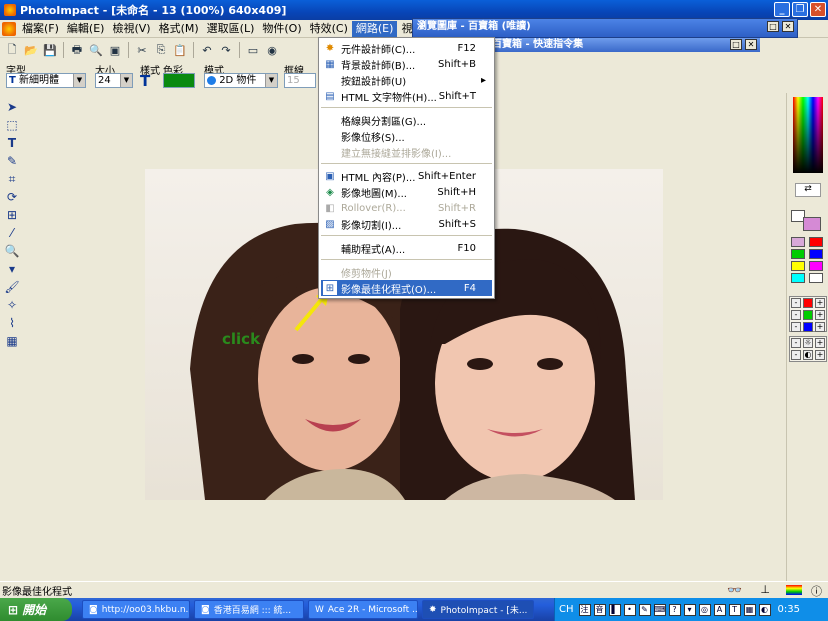 This screenshot has height=621, width=828. What do you see at coordinates (180, 50) in the screenshot?
I see `paste-icon: 📋` at bounding box center [180, 50].